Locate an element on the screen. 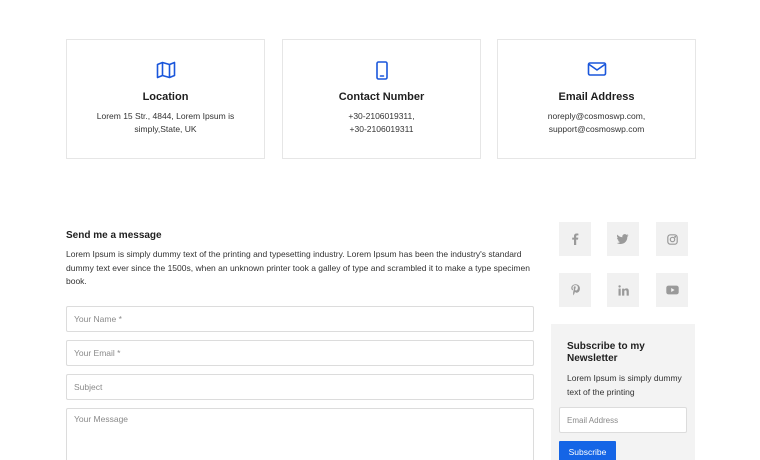 The width and height of the screenshot is (760, 460). card-text: noreply@cosmoswp.com, is located at coordinates (596, 116).